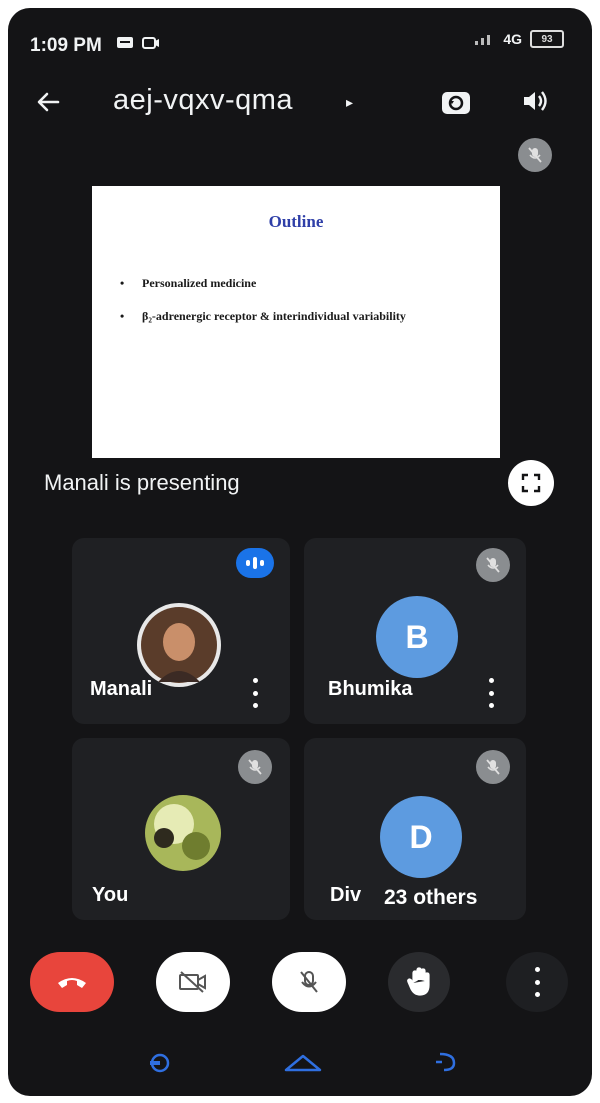 This screenshot has width=600, height=1103. Describe the element at coordinates (421, 837) in the screenshot. I see `participant-avatar: D` at that location.